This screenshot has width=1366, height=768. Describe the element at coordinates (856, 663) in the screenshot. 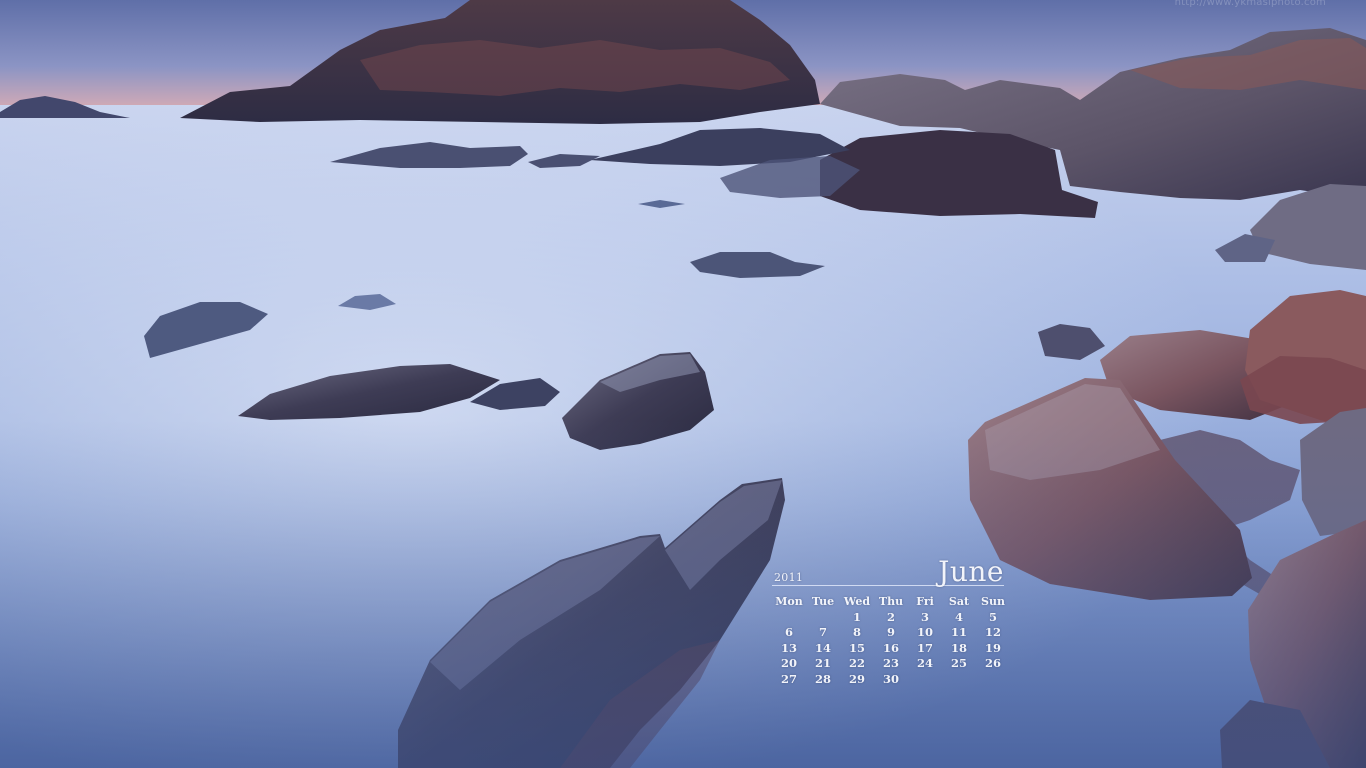

I see `calendar-day: 22` at that location.